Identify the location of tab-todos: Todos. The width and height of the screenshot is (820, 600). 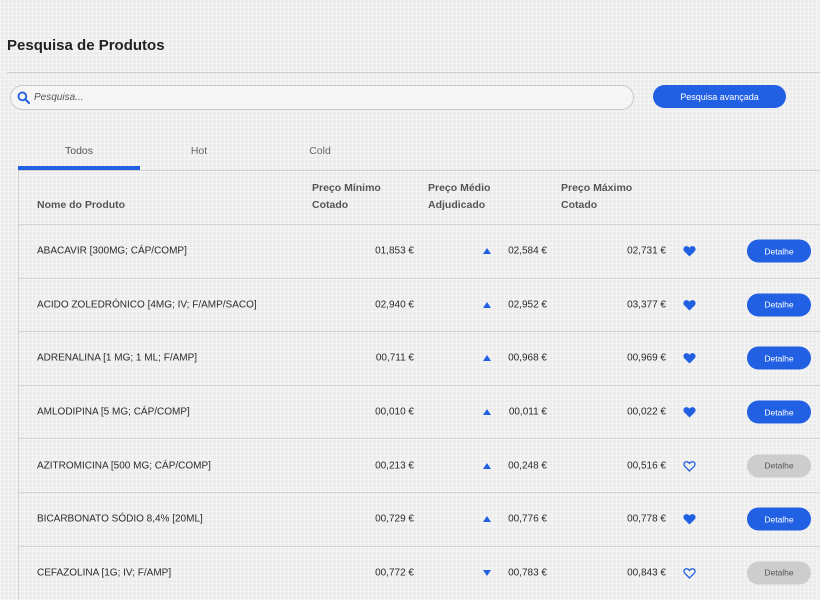
(79, 155).